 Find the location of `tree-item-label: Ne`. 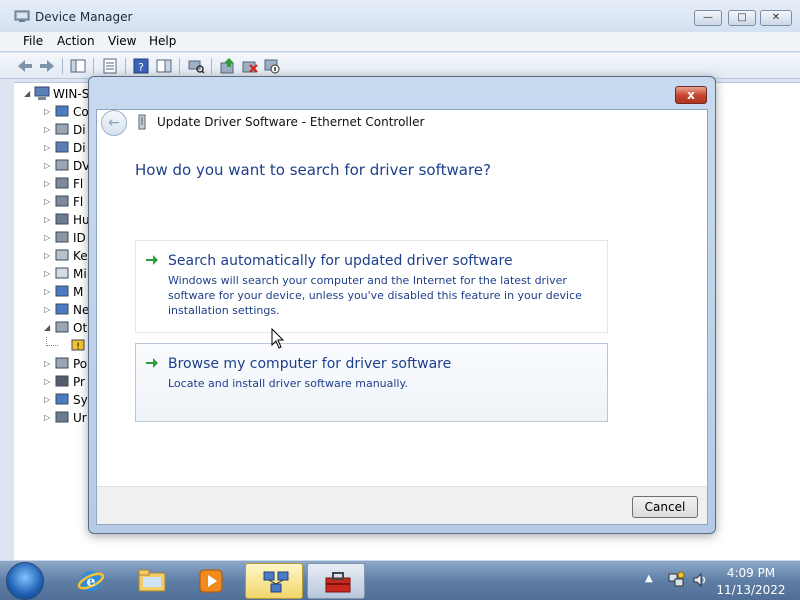

tree-item-label: Ne is located at coordinates (81, 310).